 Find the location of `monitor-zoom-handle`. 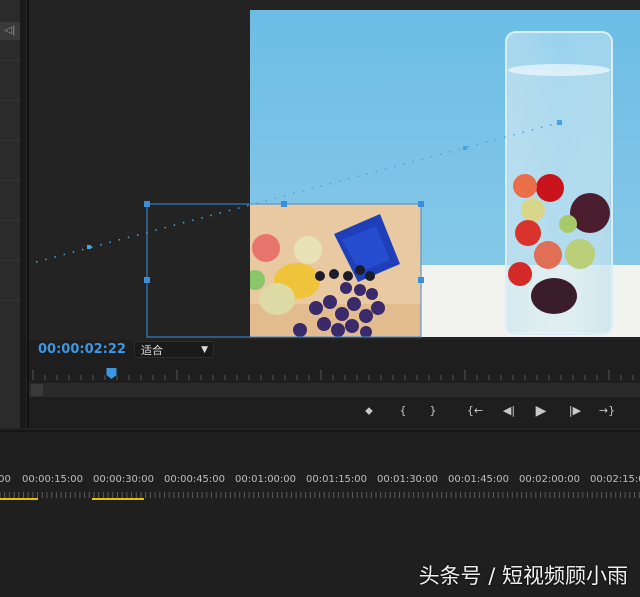

monitor-zoom-handle is located at coordinates (37, 390).